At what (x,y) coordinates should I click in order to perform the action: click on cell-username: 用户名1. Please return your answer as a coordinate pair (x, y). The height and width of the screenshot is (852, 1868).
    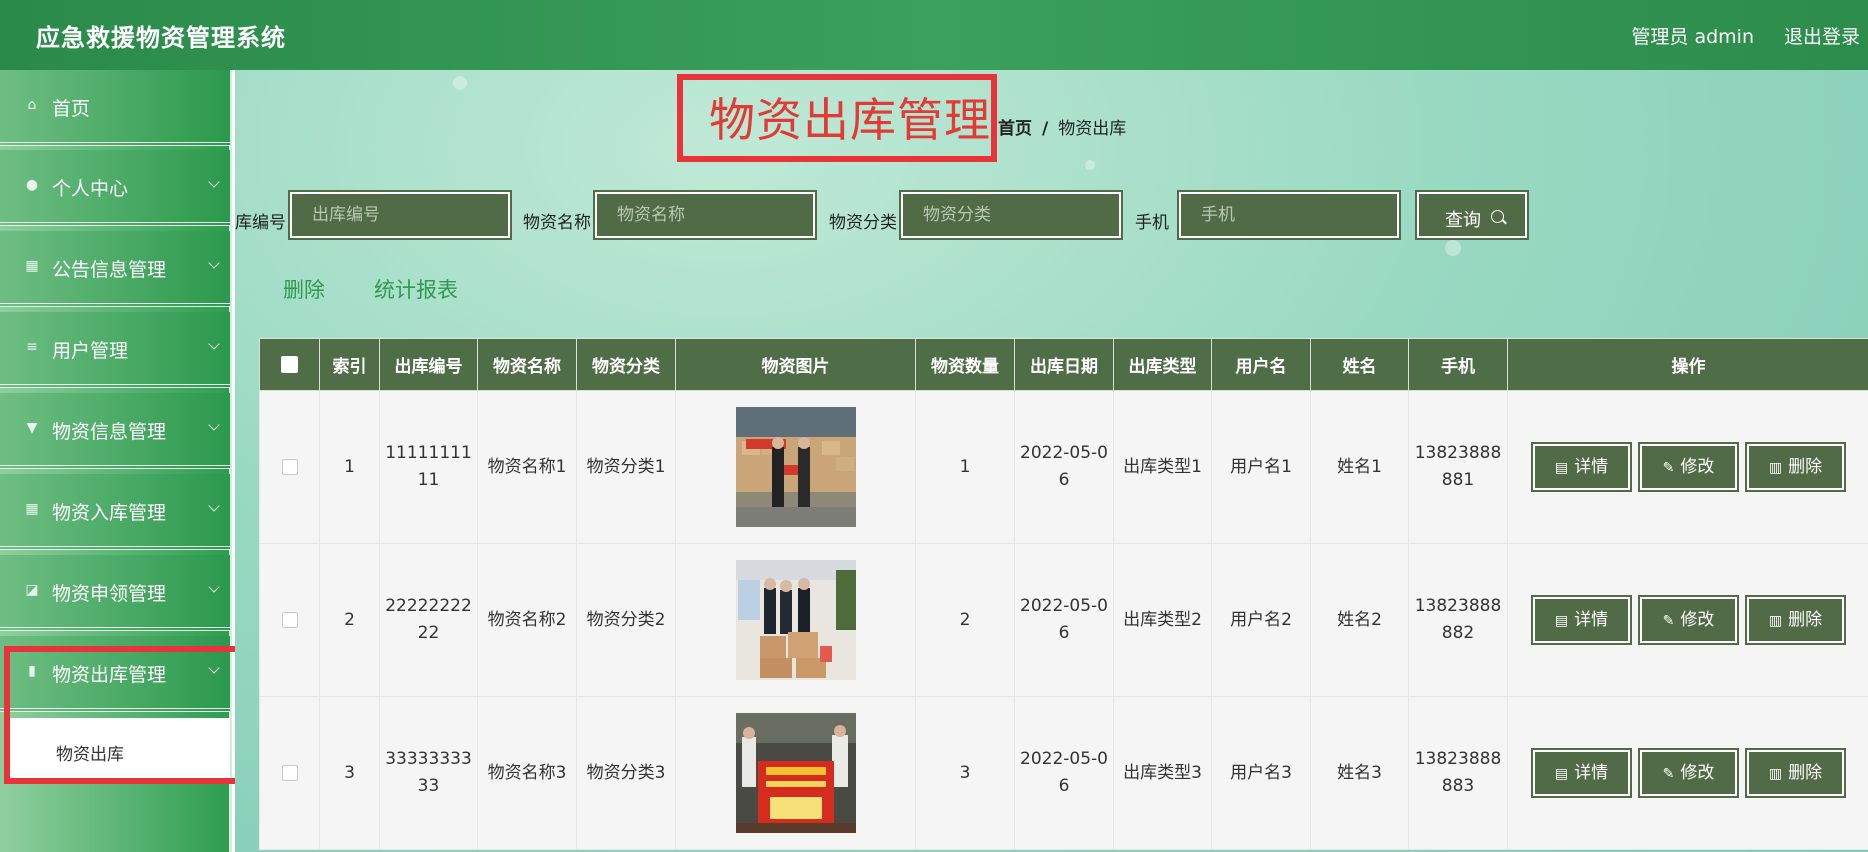
    Looking at the image, I should click on (1261, 467).